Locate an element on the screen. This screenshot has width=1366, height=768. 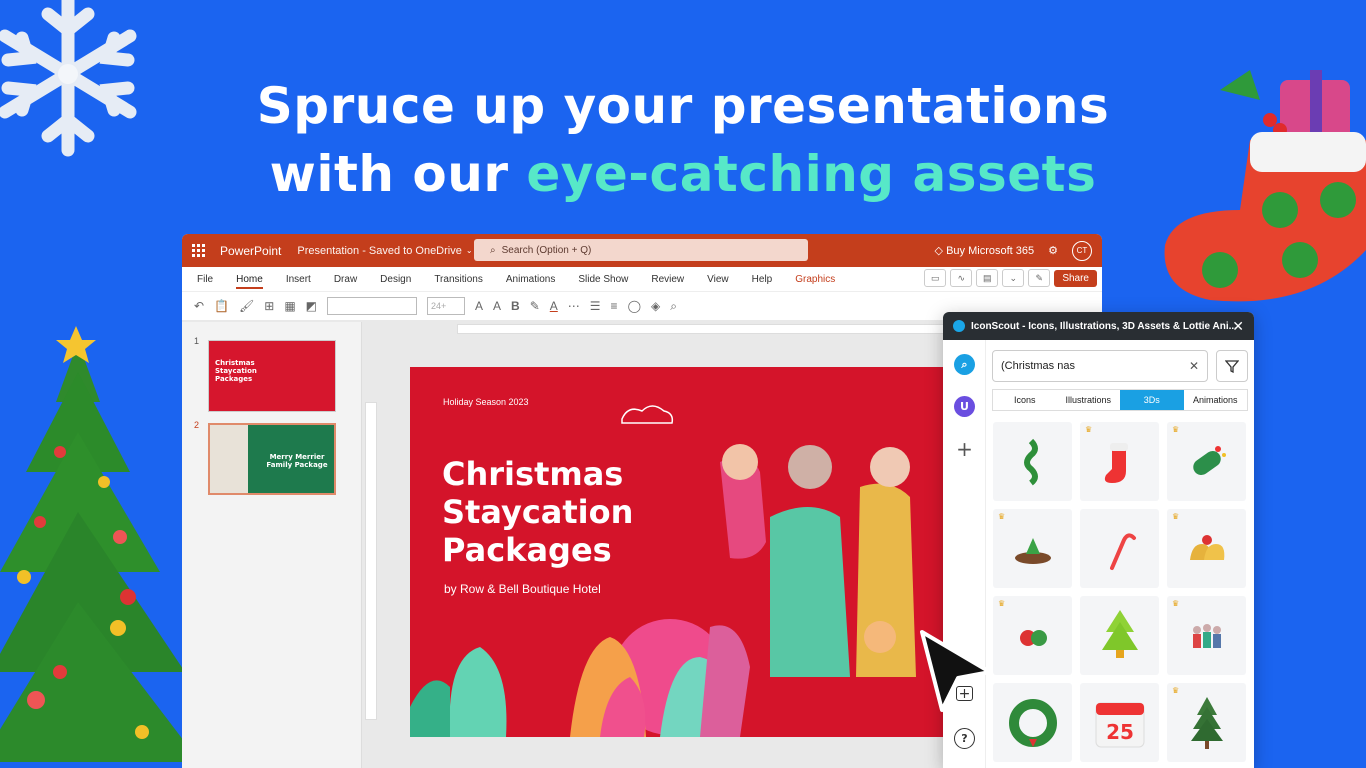
document-name: Presentation - Saved to OneDrive is located at coordinates (379, 251).